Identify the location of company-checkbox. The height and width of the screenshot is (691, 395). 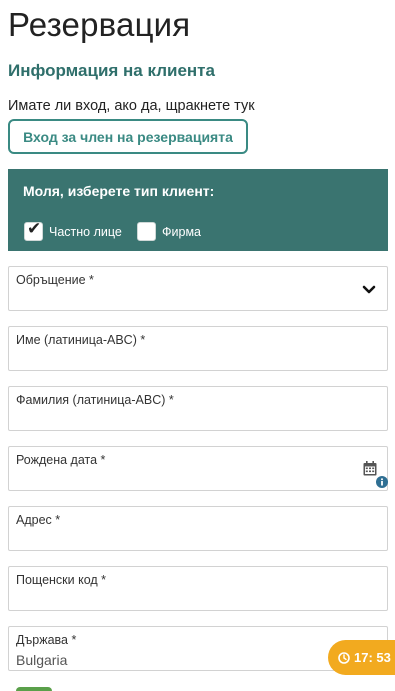
(146, 231).